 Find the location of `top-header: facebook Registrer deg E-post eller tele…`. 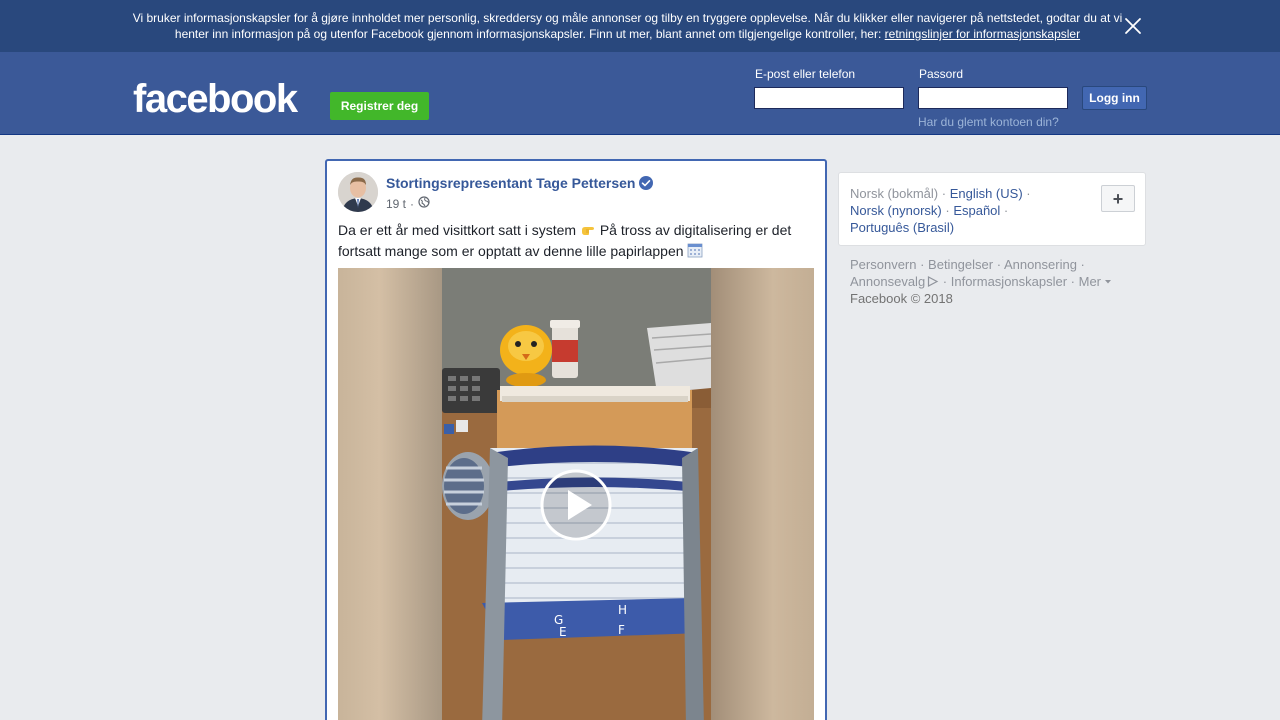

top-header: facebook Registrer deg E-post eller tele… is located at coordinates (640, 93).